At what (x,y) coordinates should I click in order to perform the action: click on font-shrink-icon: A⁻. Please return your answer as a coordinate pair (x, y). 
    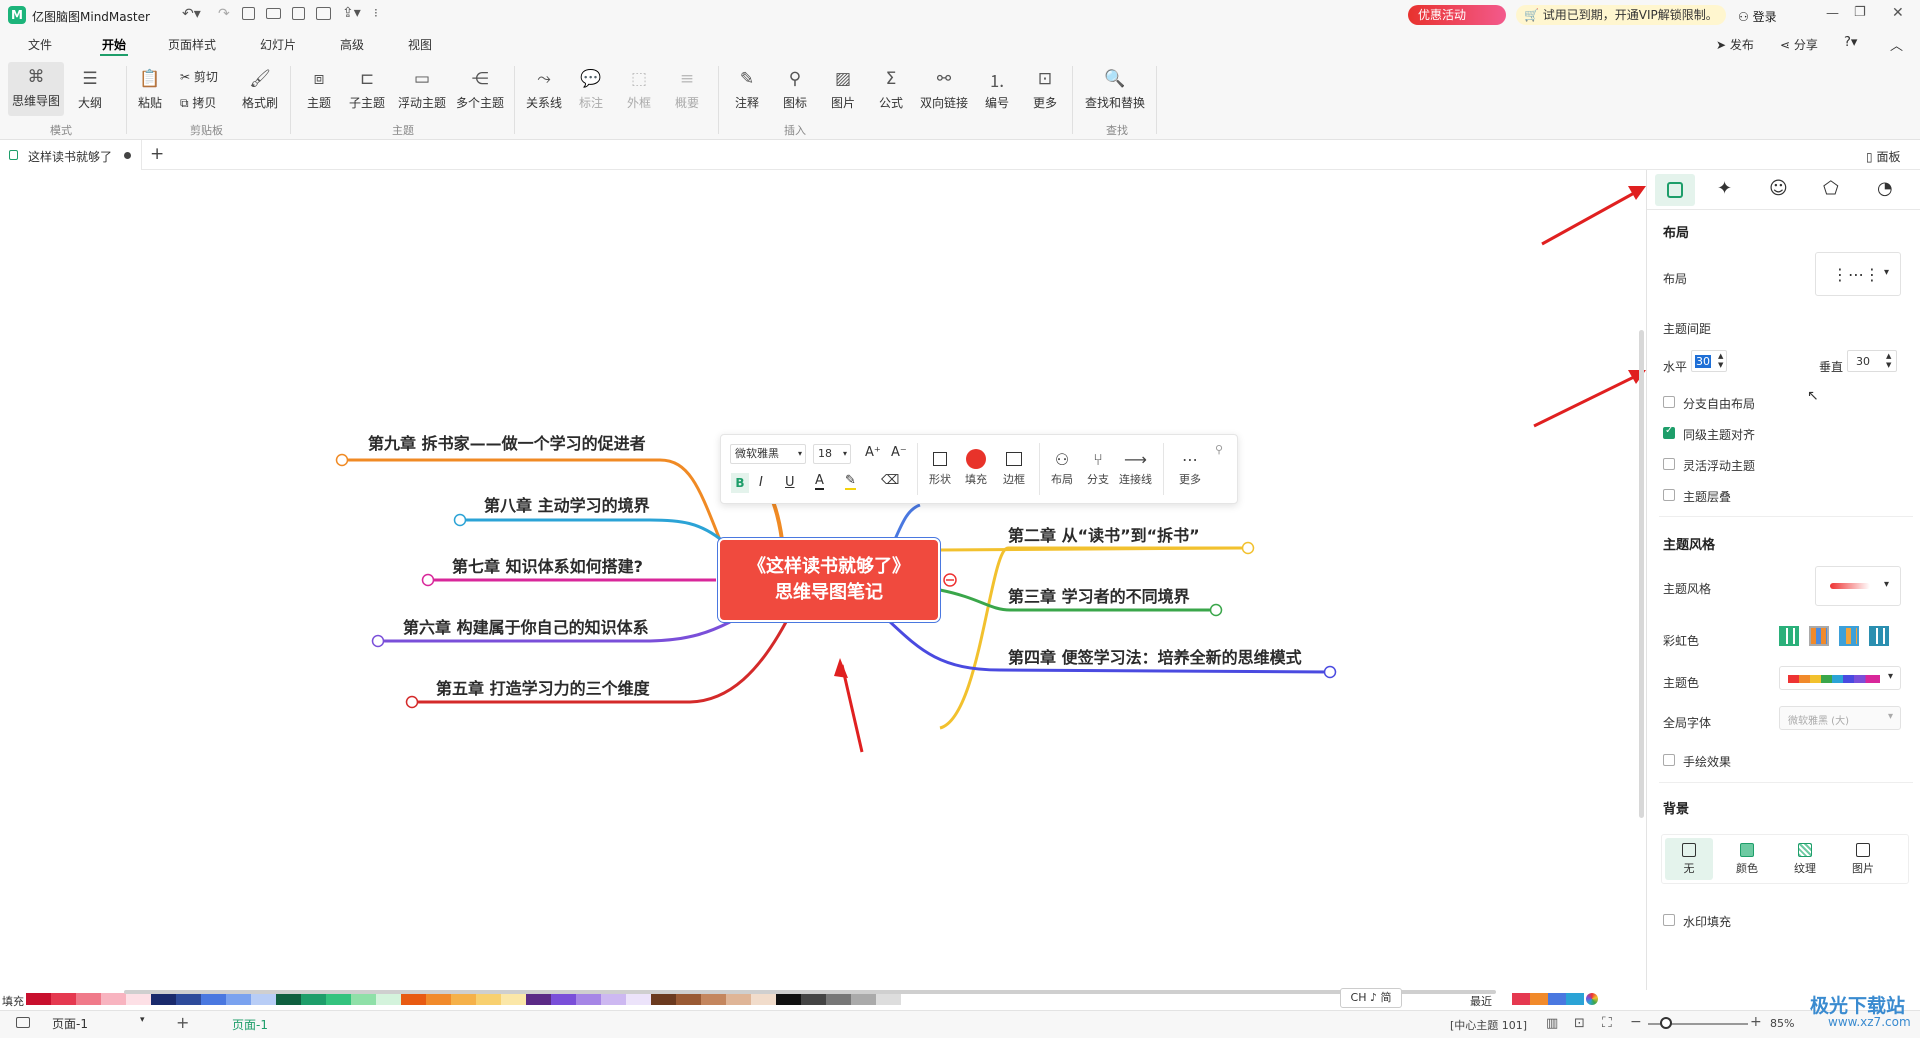
    Looking at the image, I should click on (899, 452).